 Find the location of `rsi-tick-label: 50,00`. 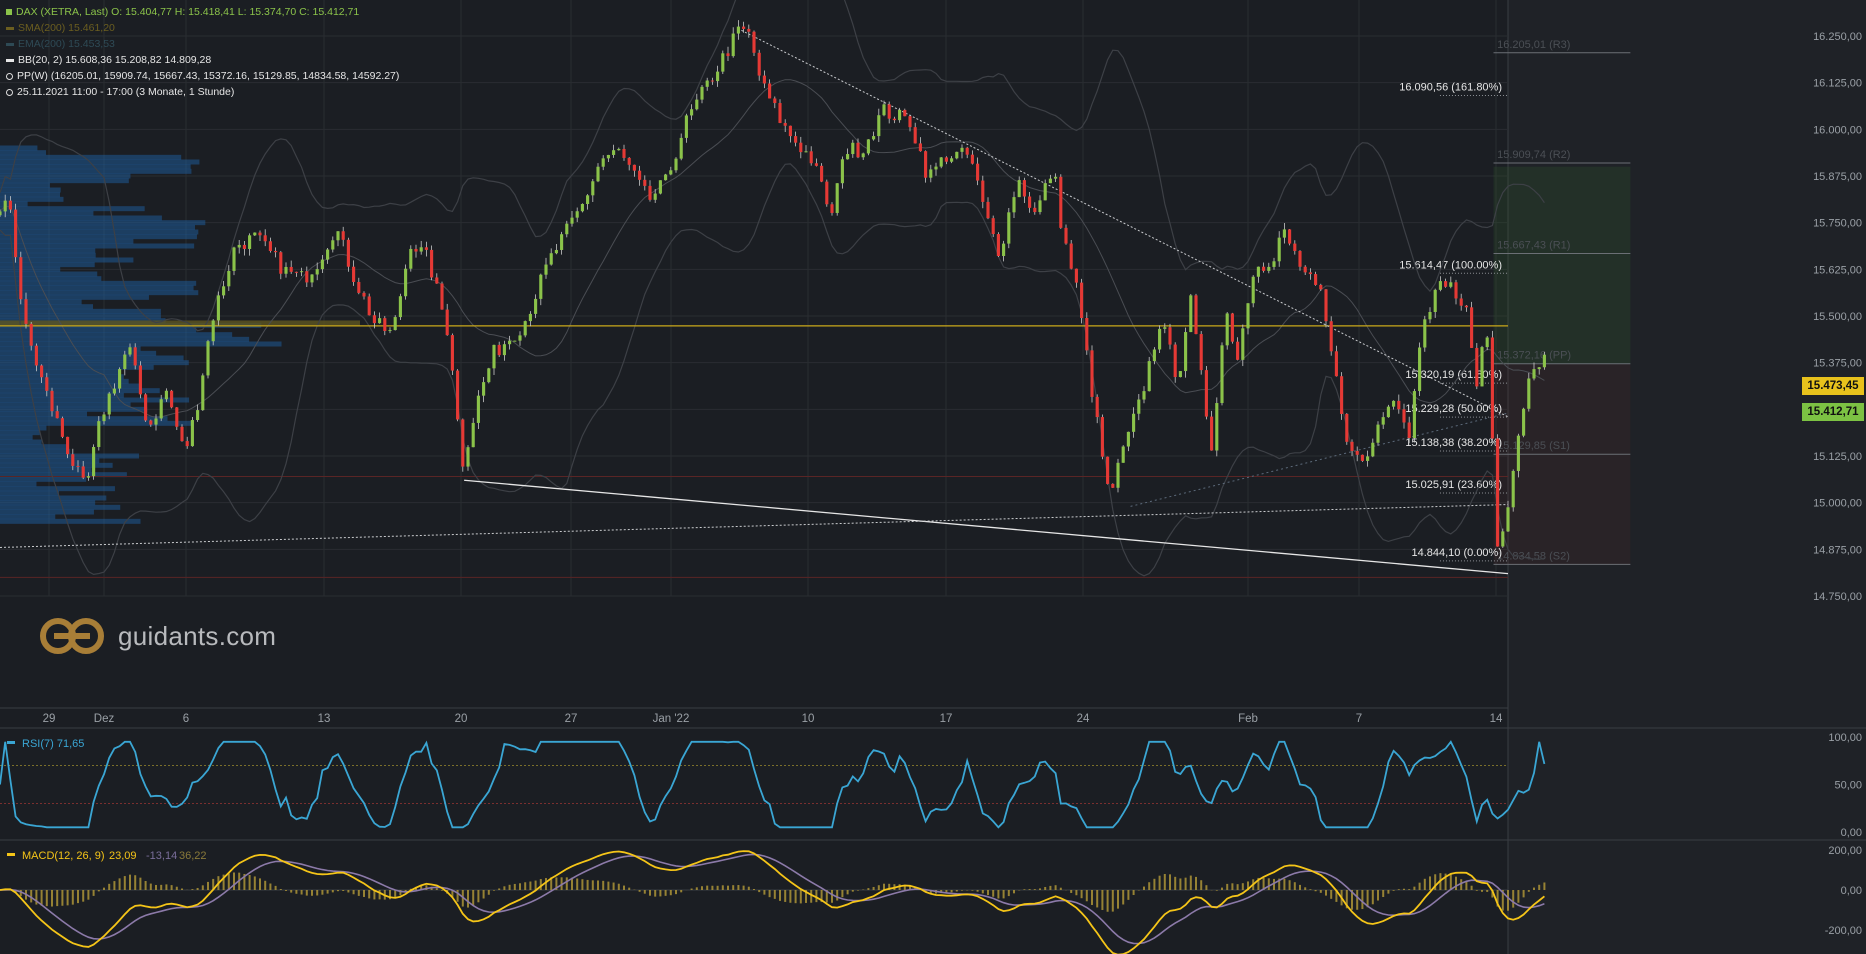

rsi-tick-label: 50,00 is located at coordinates (1848, 786).